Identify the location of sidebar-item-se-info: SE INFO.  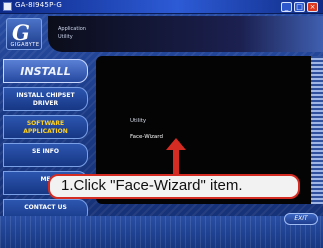
(45, 155).